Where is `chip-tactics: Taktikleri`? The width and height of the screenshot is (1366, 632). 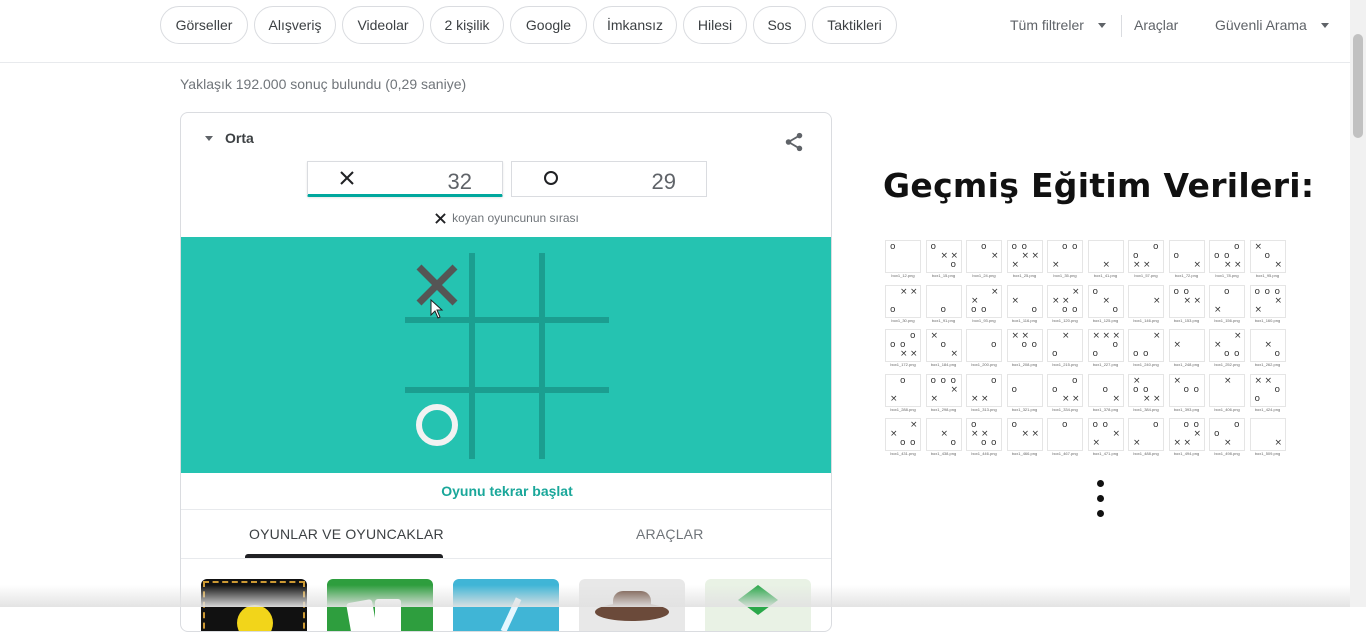
chip-tactics: Taktikleri is located at coordinates (854, 25).